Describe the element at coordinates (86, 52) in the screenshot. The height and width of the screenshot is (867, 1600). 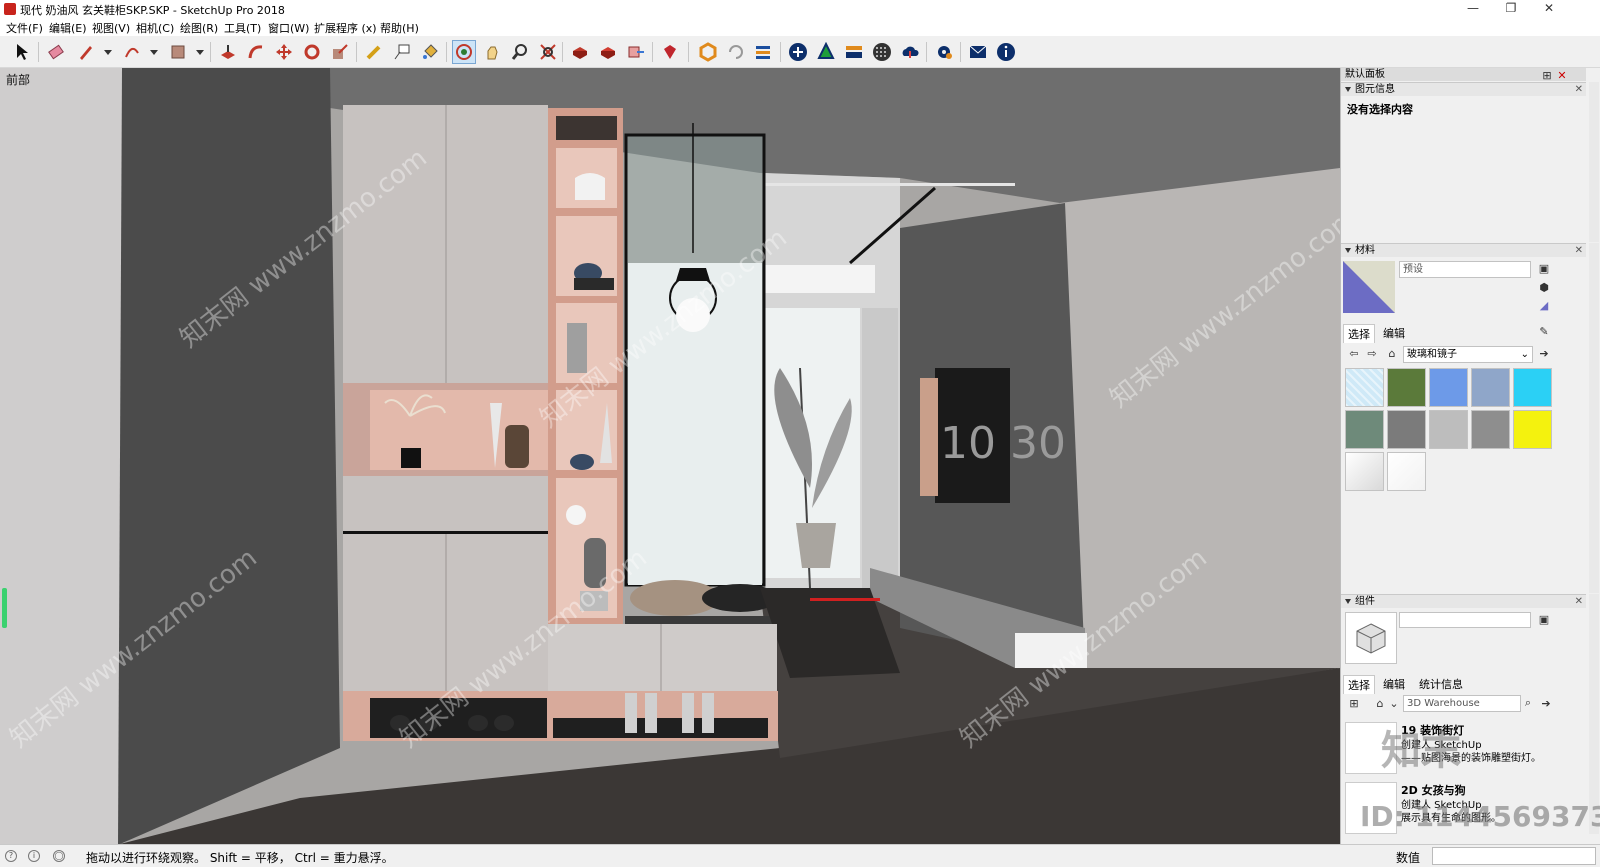
I see `pencil-tool-icon` at that location.